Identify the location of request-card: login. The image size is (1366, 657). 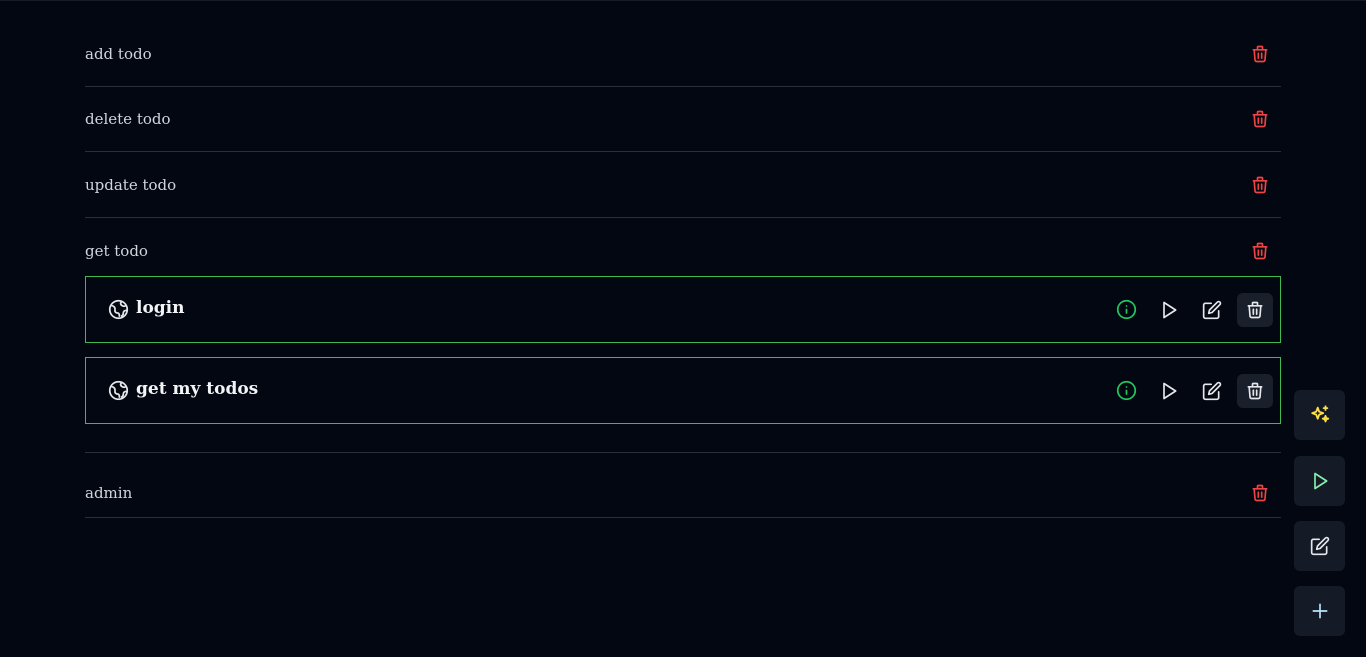
(683, 309).